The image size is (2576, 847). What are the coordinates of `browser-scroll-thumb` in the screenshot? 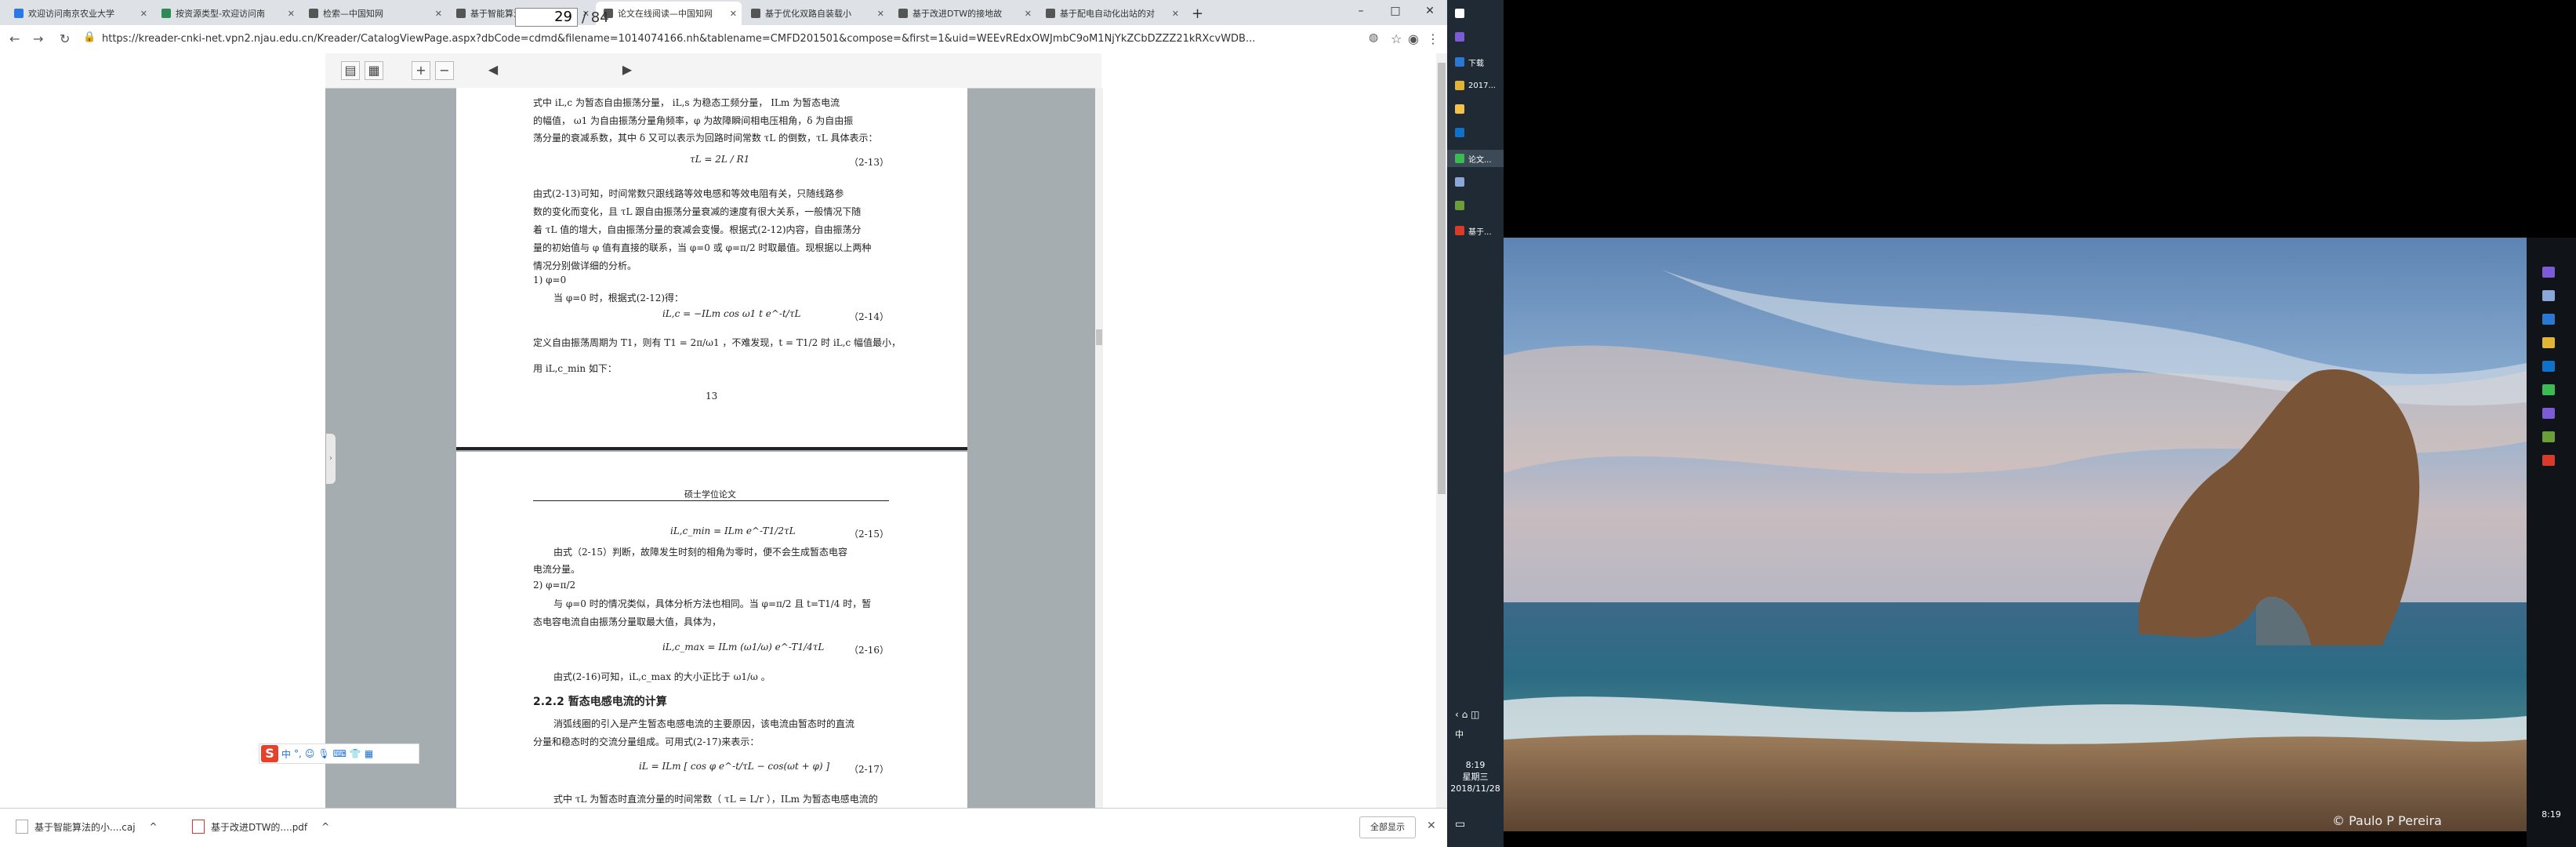 It's located at (1442, 278).